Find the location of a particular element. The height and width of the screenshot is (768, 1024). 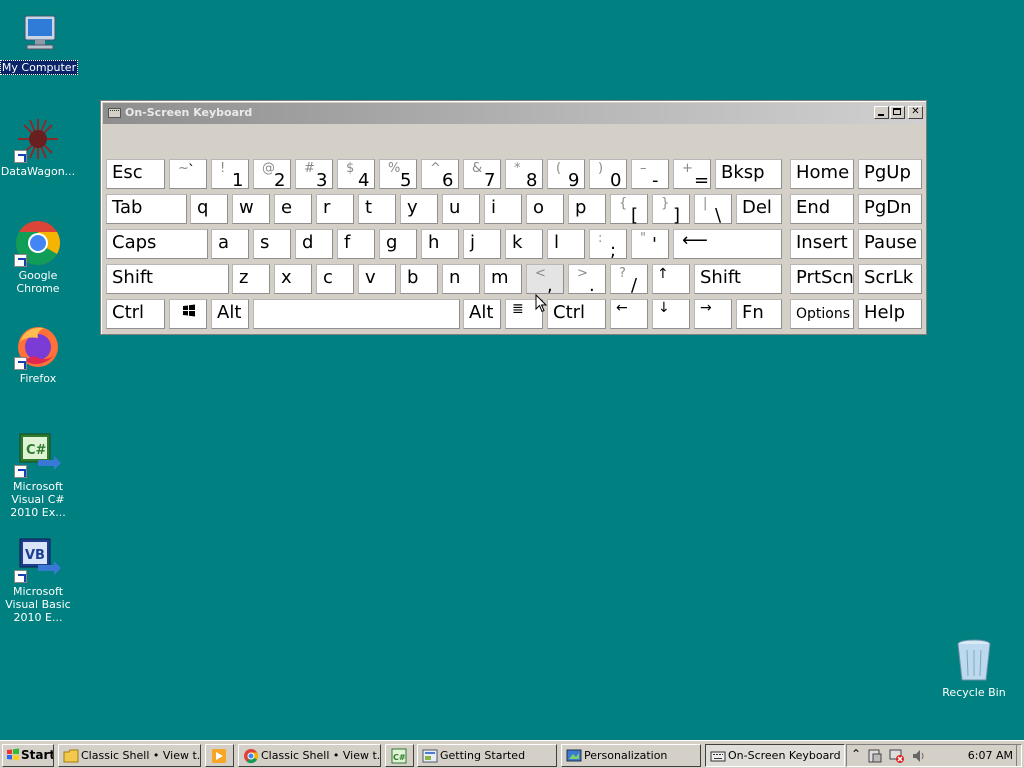

key-backtick: ~ ` is located at coordinates (188, 174).